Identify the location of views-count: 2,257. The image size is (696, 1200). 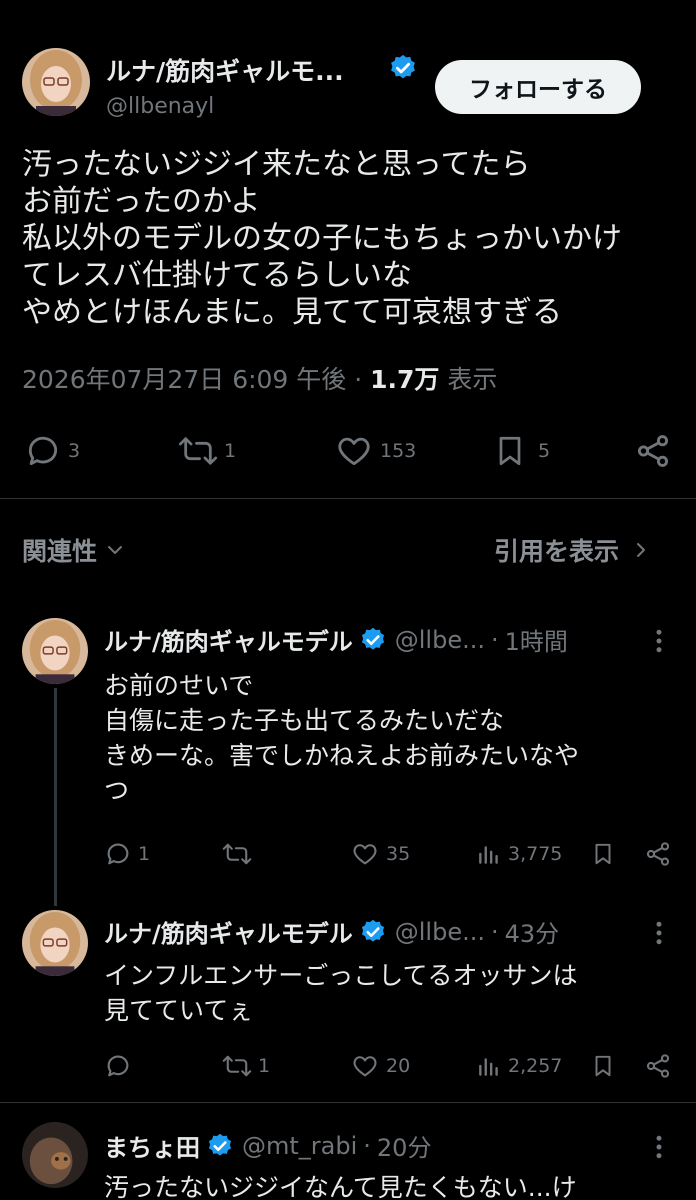
(535, 1066).